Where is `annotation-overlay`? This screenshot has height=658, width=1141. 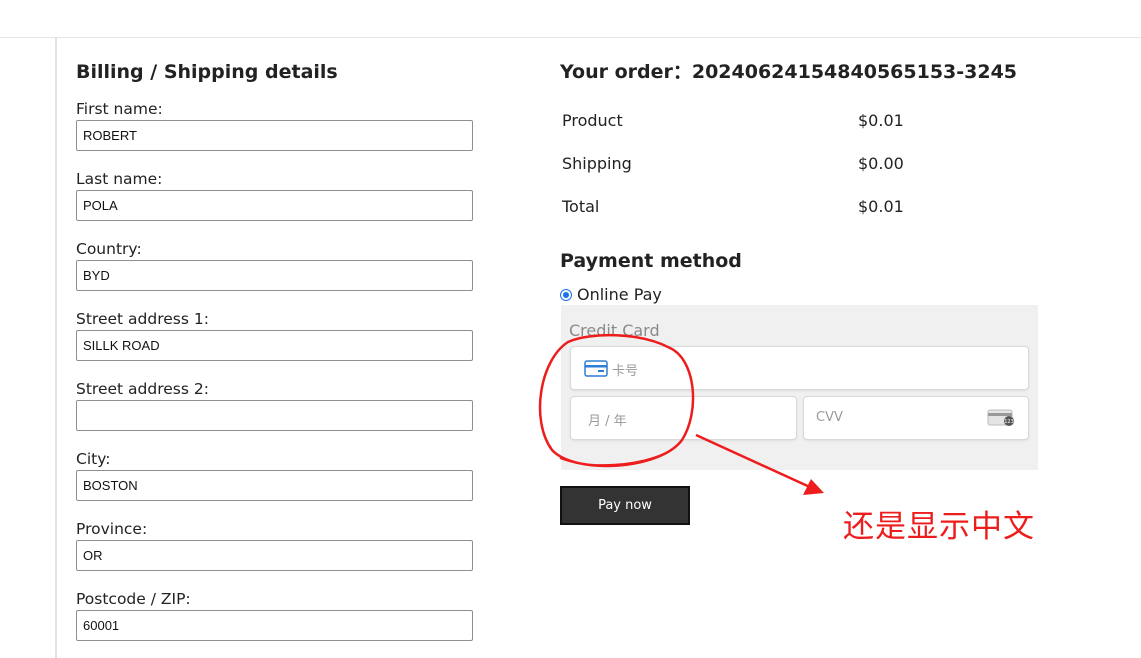
annotation-overlay is located at coordinates (681, 414).